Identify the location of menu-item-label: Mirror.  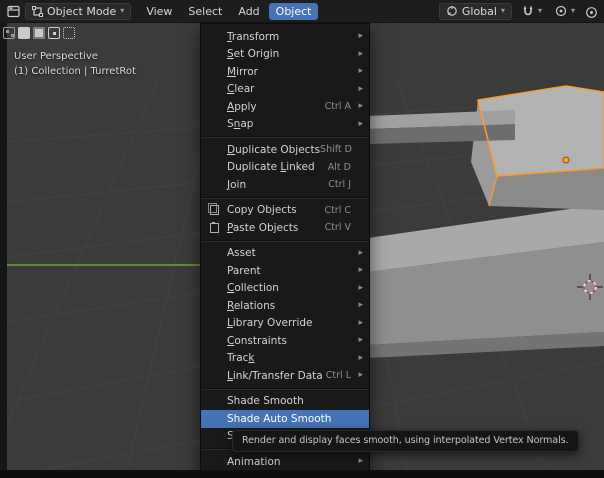
(242, 71).